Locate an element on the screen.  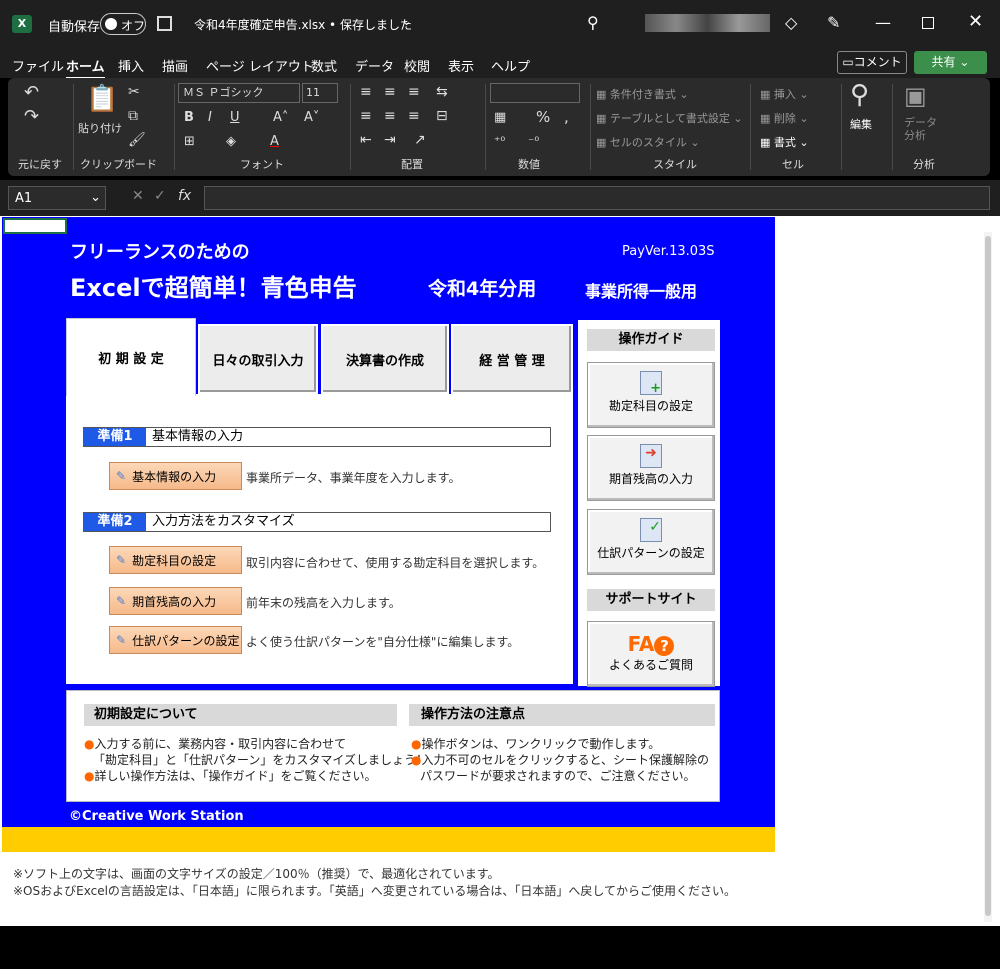
orientation-icon: ↗ is located at coordinates (420, 140).